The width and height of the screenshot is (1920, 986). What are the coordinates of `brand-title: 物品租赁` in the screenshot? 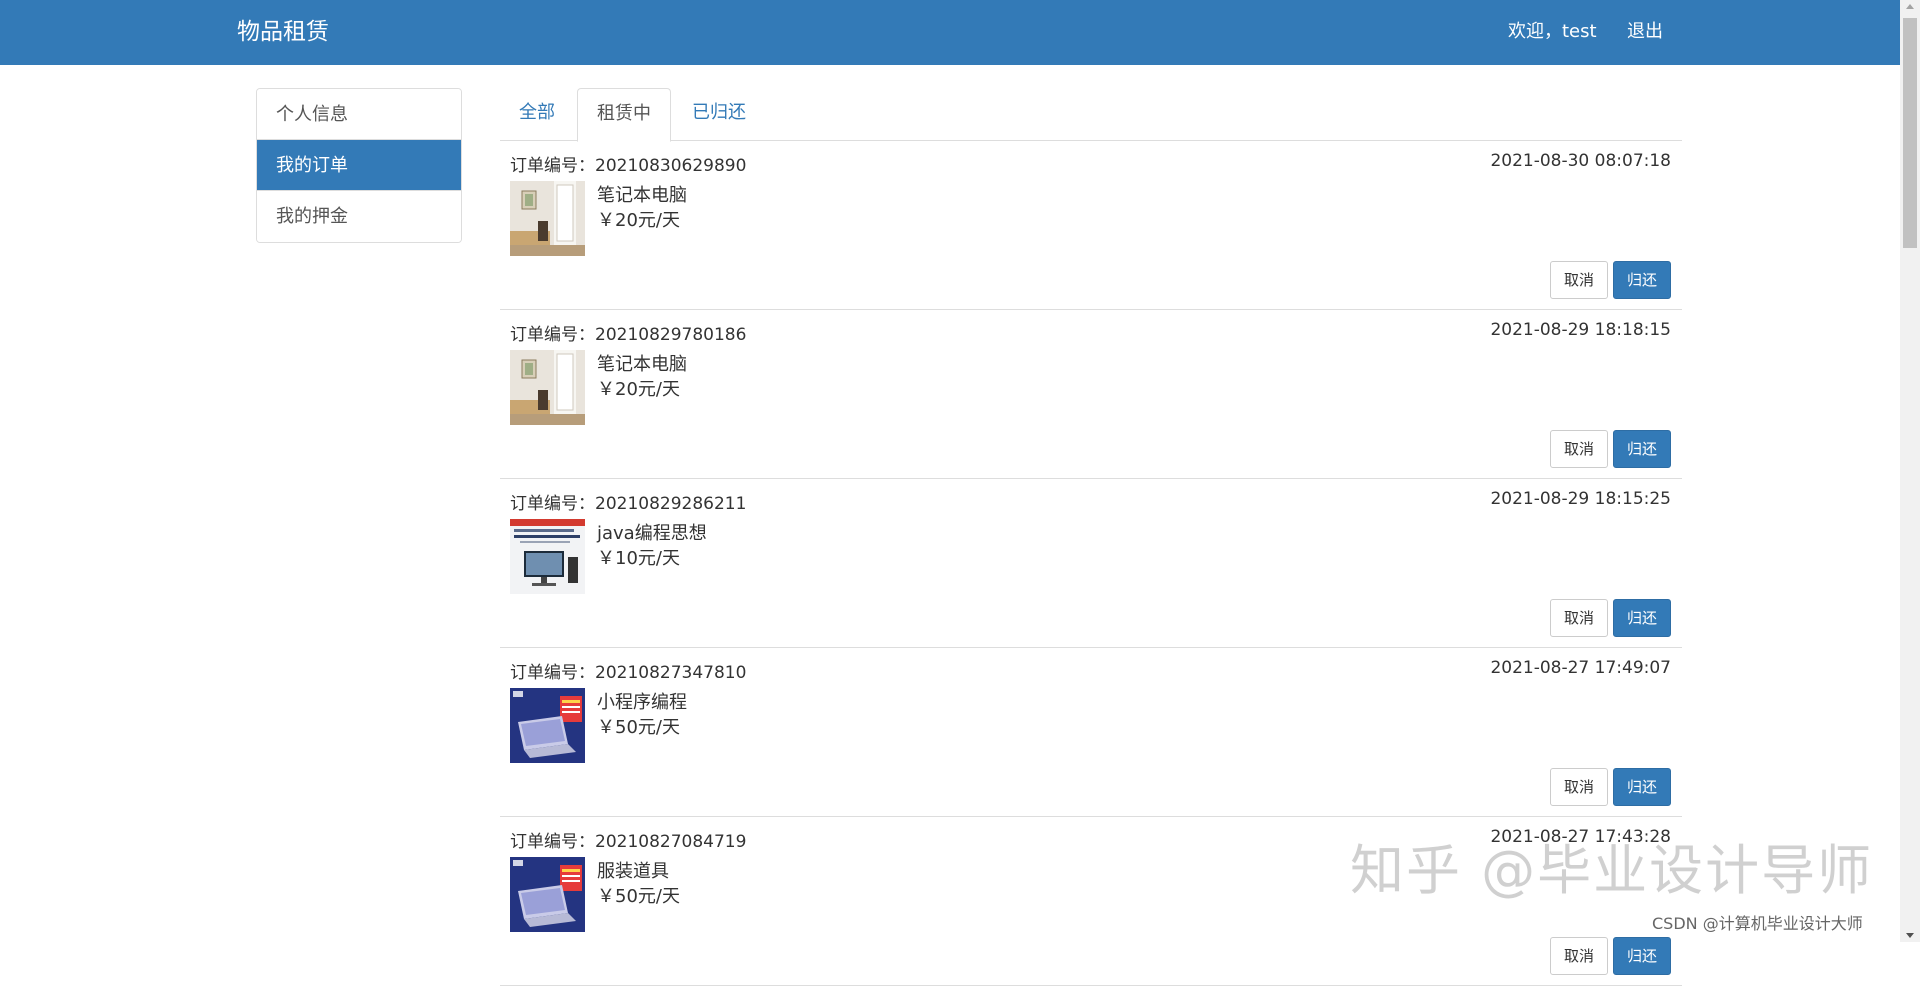 It's located at (283, 32).